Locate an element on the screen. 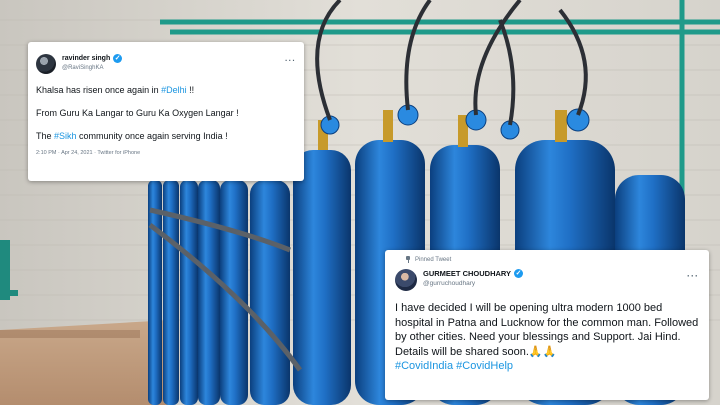  author-block: GURMEET CHOUDHARY ✓ @gurruchoudhary is located at coordinates (473, 278).